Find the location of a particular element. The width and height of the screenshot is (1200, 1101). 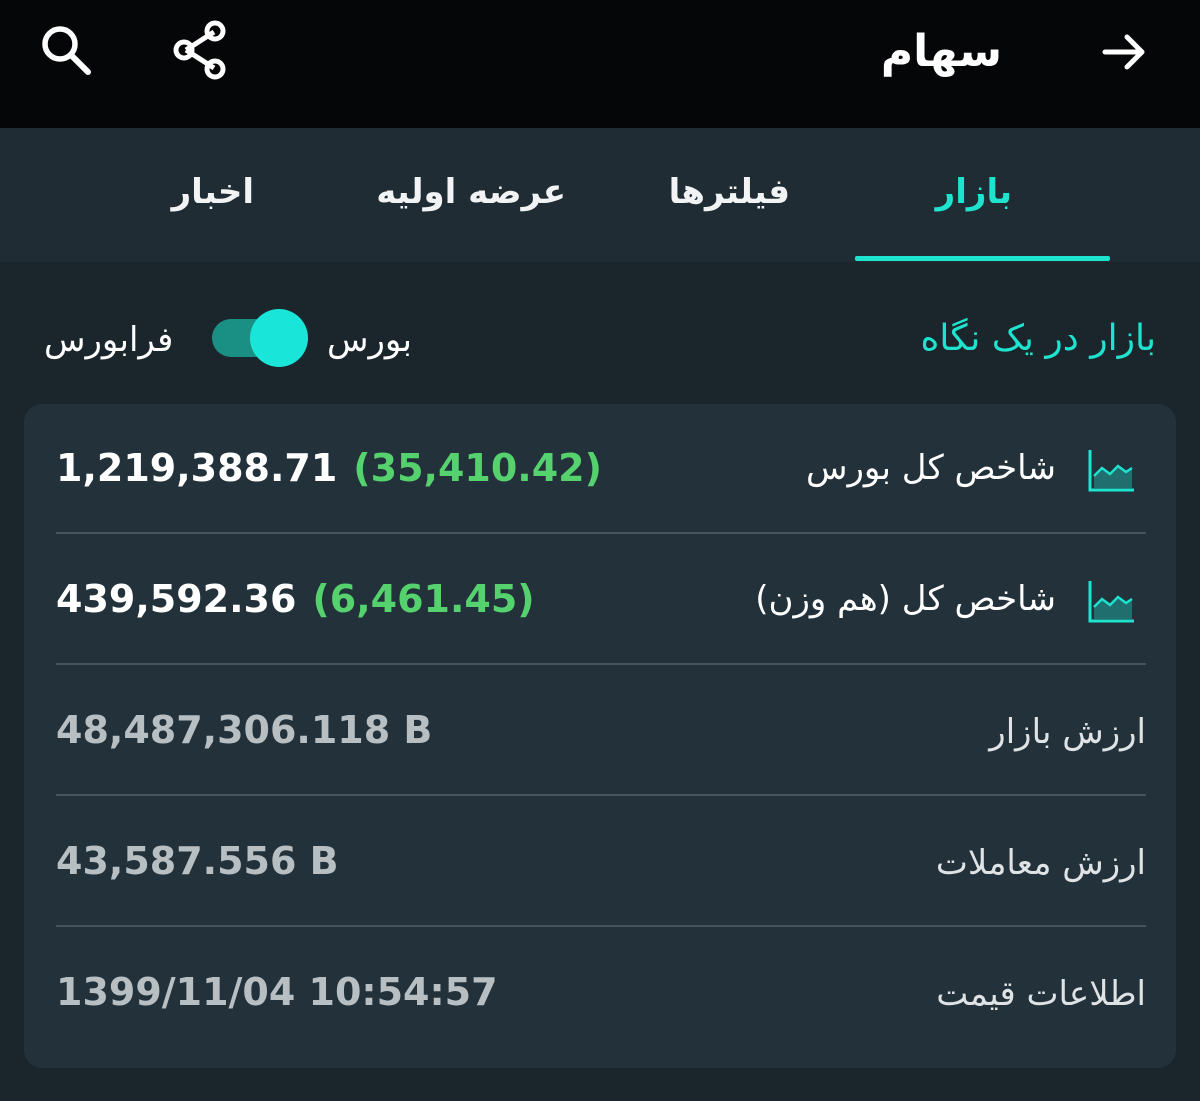

stat-row-market-value: ارزش بازار 48,487,306.118 B is located at coordinates (601, 731).